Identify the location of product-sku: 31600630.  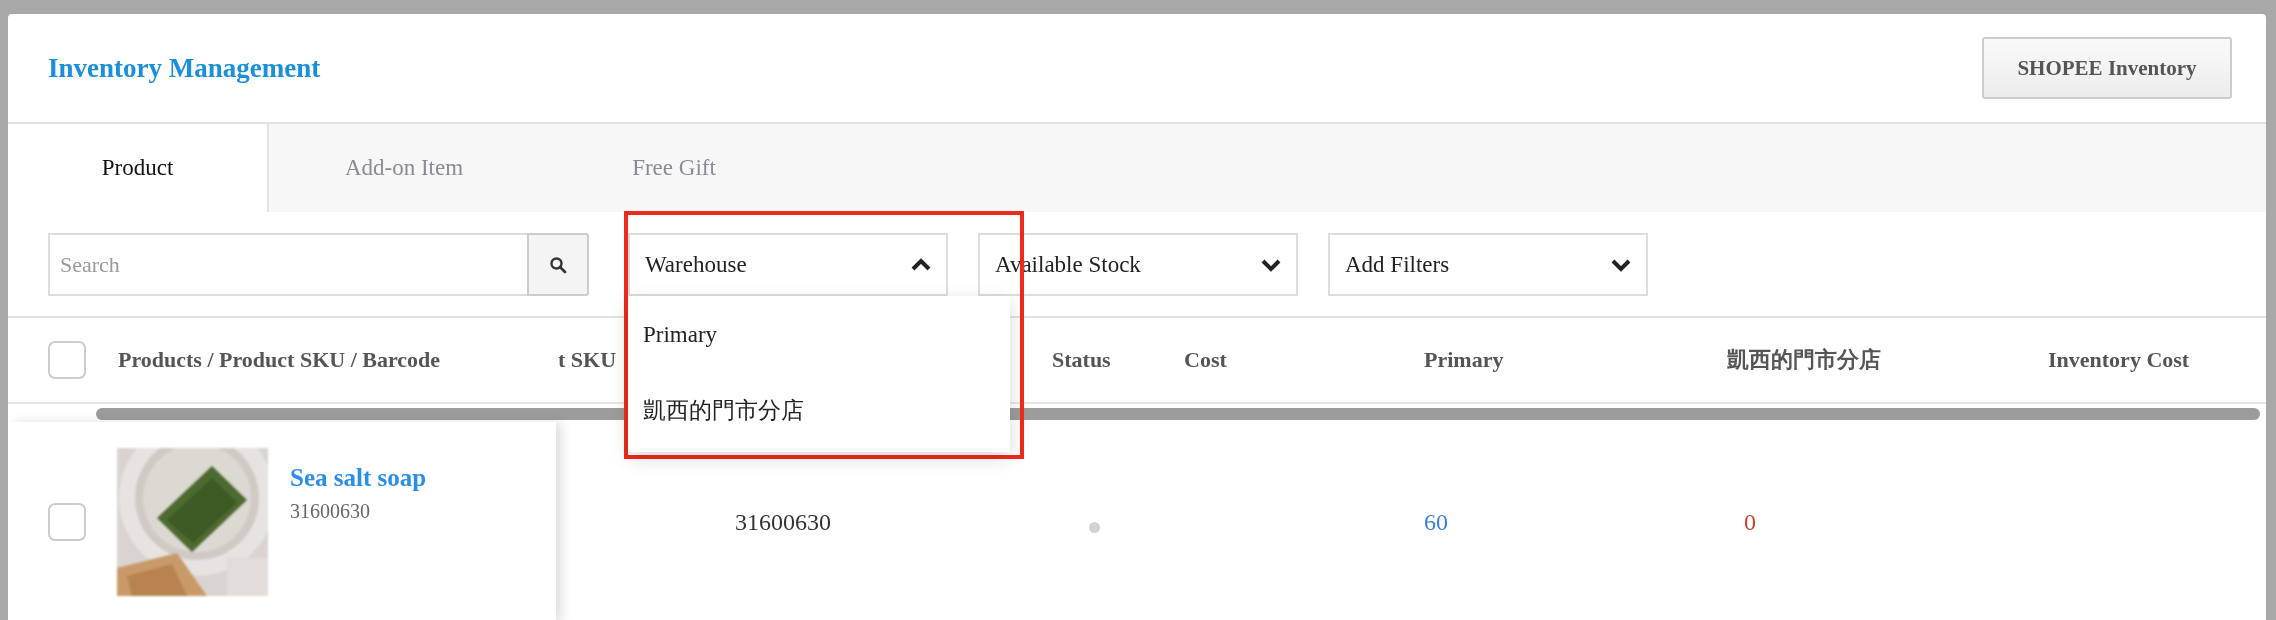
(330, 511).